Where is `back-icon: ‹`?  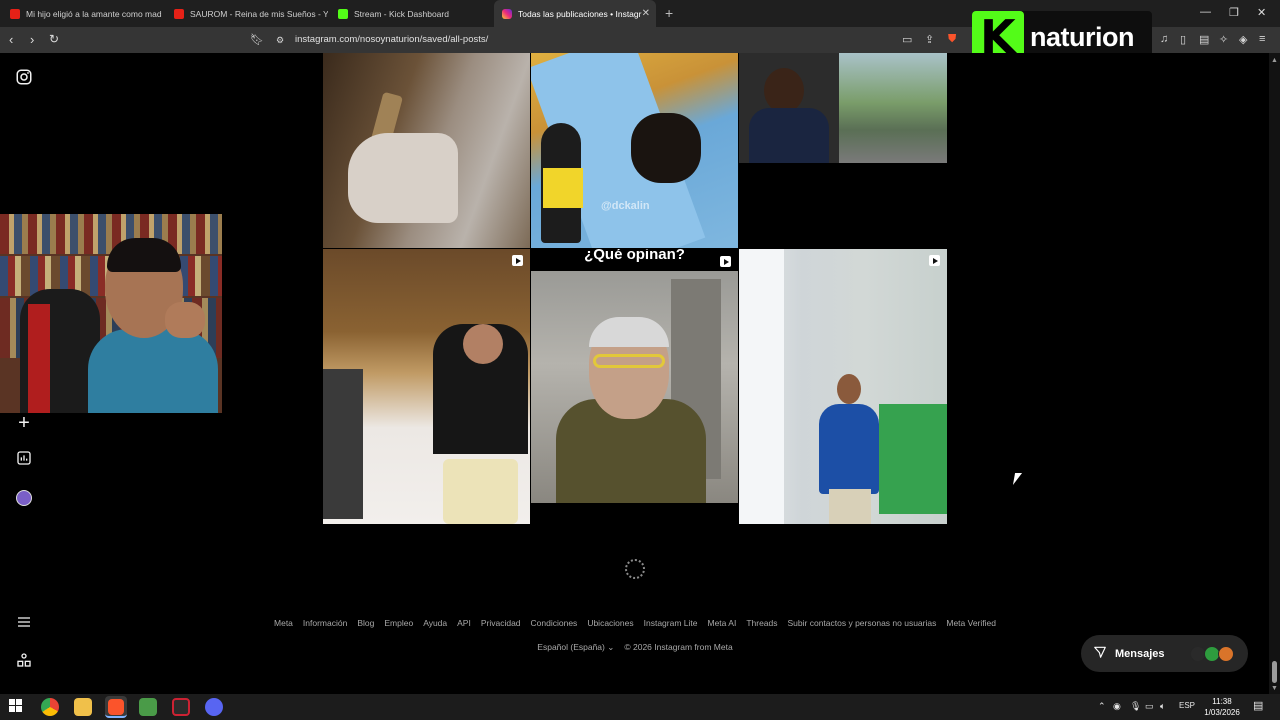
back-icon: ‹ is located at coordinates (11, 39).